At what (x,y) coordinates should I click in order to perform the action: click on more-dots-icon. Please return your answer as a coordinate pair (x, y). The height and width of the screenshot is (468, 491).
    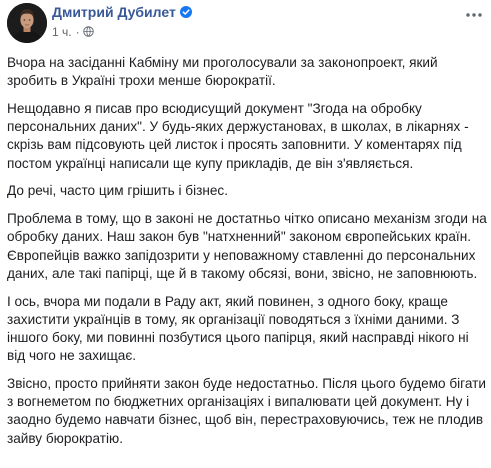
    Looking at the image, I should click on (474, 15).